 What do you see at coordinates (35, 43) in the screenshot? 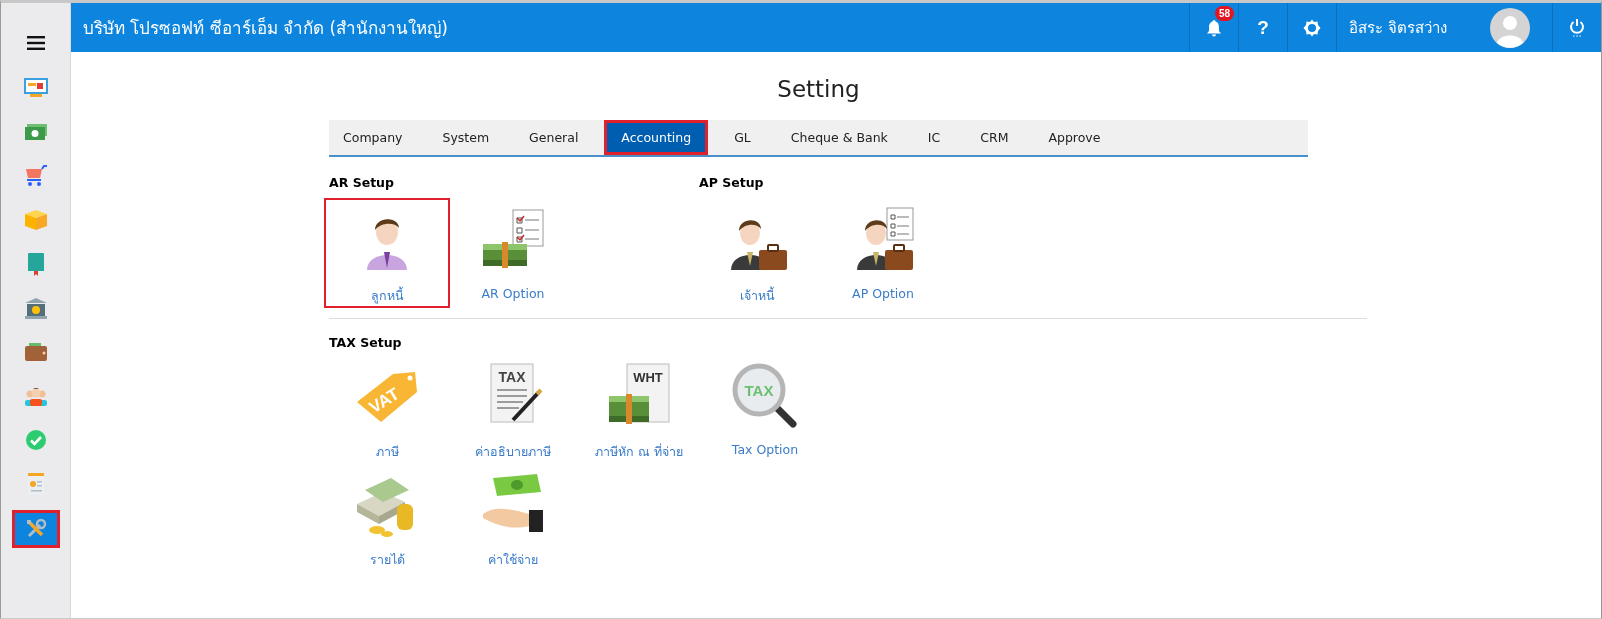
I see `menu-icon` at bounding box center [35, 43].